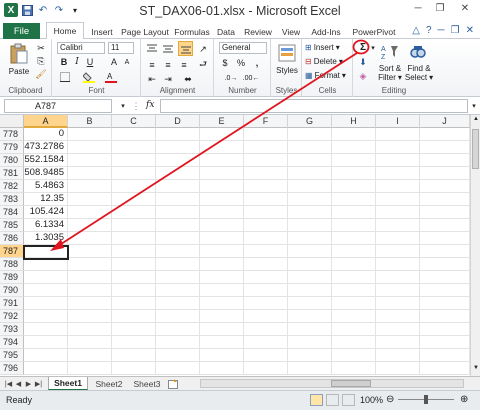  I want to click on sheet-tab-sheet1: Sheet1, so click(68, 383).